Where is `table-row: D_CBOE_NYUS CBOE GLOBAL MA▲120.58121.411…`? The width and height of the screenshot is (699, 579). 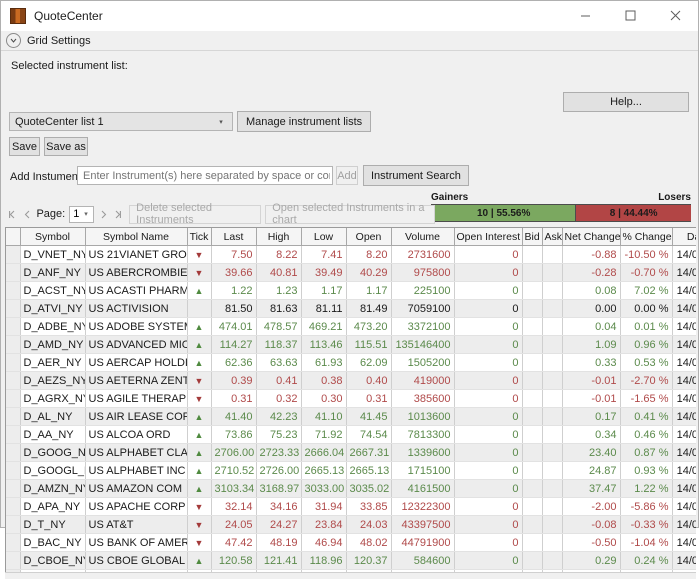
table-row: D_CBOE_NYUS CBOE GLOBAL MA▲120.58121.411… is located at coordinates (351, 560).